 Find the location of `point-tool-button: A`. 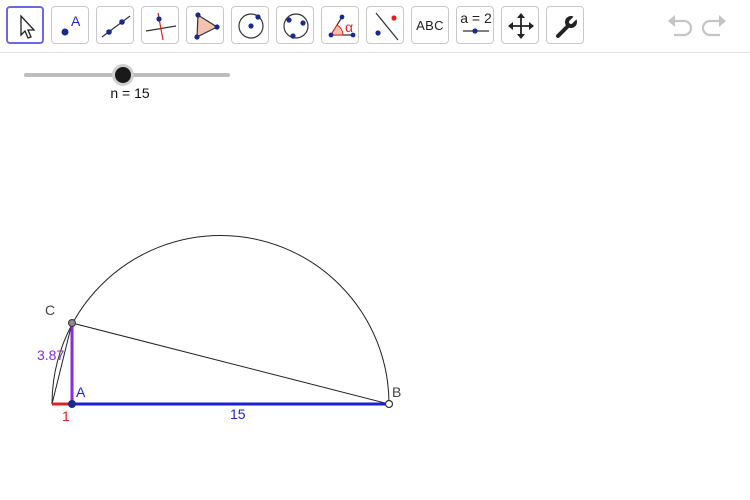

point-tool-button: A is located at coordinates (70, 25).